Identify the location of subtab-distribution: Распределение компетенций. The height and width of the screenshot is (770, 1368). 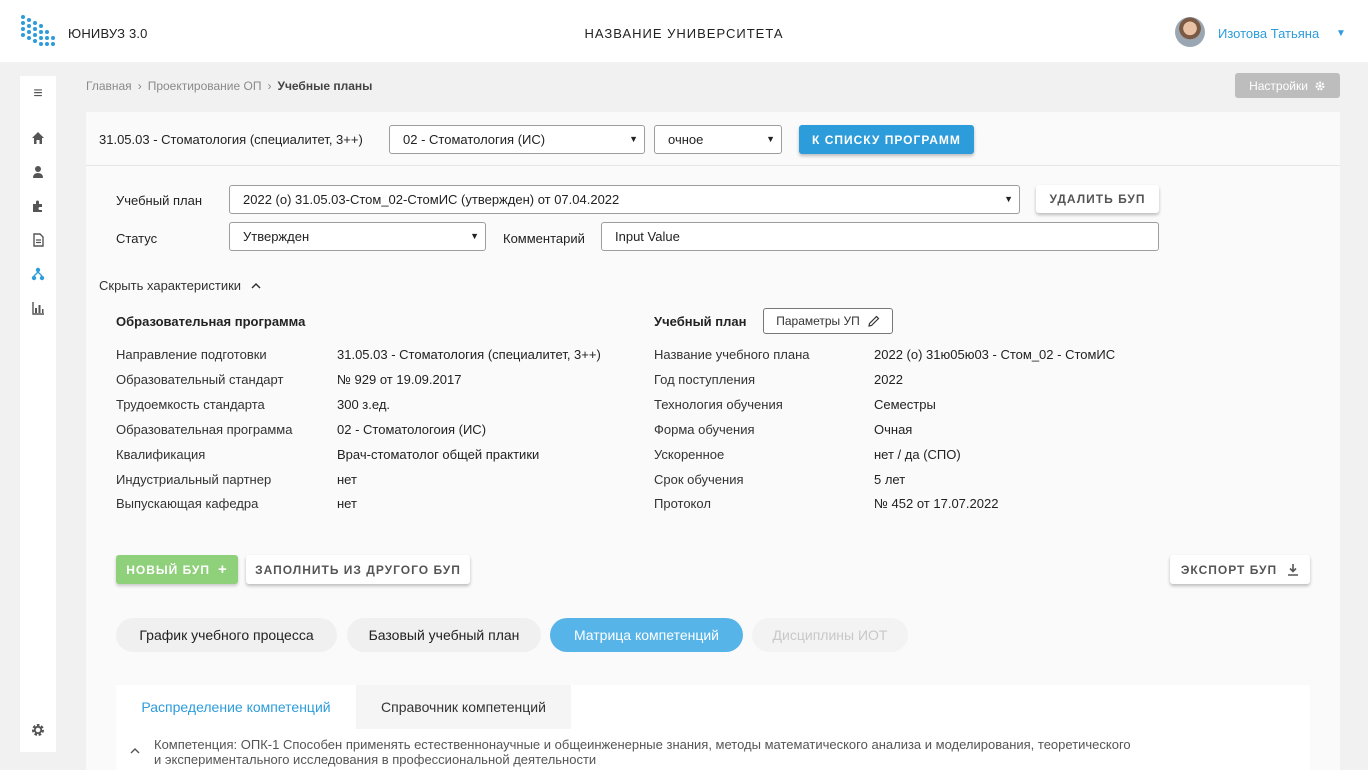
(236, 707).